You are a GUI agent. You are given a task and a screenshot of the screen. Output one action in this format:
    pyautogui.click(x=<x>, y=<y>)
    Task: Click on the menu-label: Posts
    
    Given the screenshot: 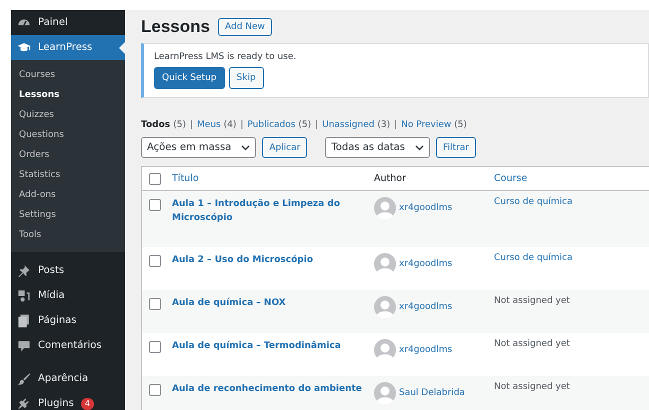 What is the action you would take?
    pyautogui.click(x=51, y=270)
    